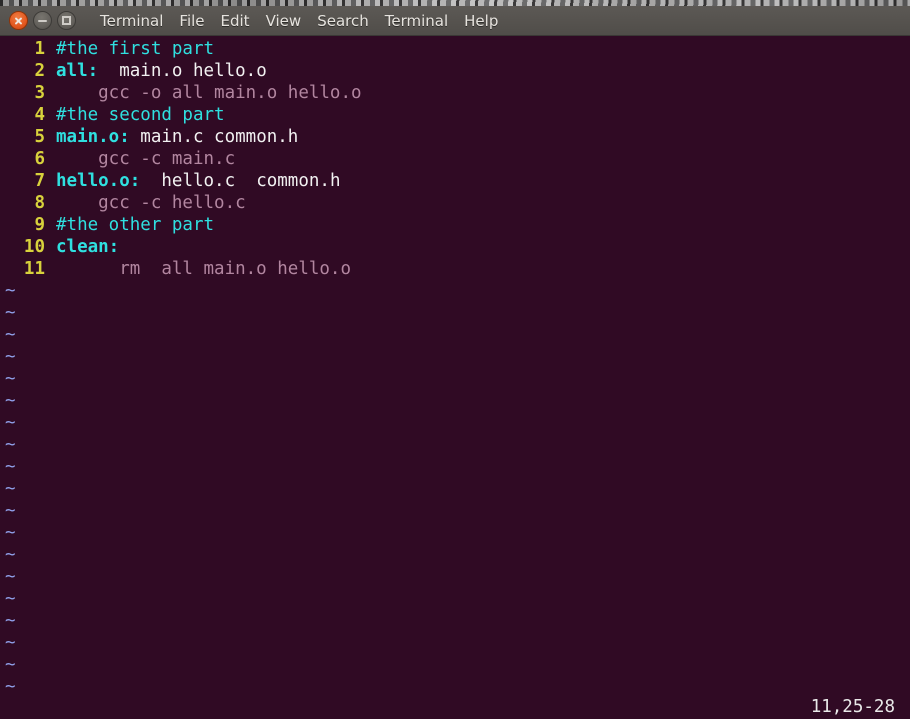  What do you see at coordinates (209, 93) in the screenshot?
I see `code-token-cmd: gcc -o all main.o hello.o` at bounding box center [209, 93].